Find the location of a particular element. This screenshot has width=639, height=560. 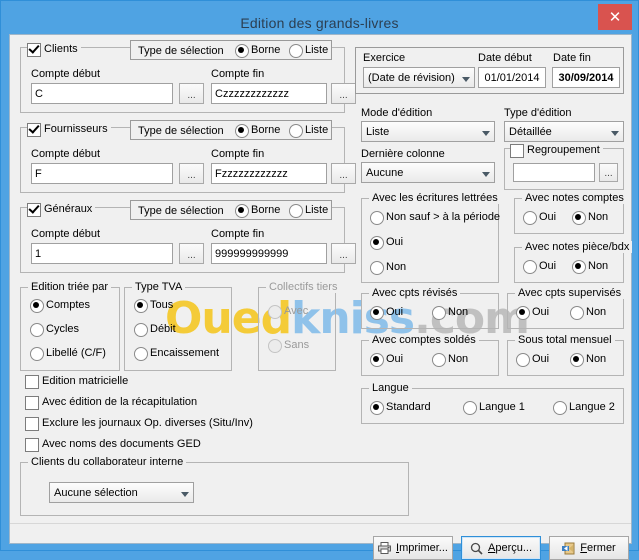

edition-triee-cycles-radio: Cycles is located at coordinates (55, 330).